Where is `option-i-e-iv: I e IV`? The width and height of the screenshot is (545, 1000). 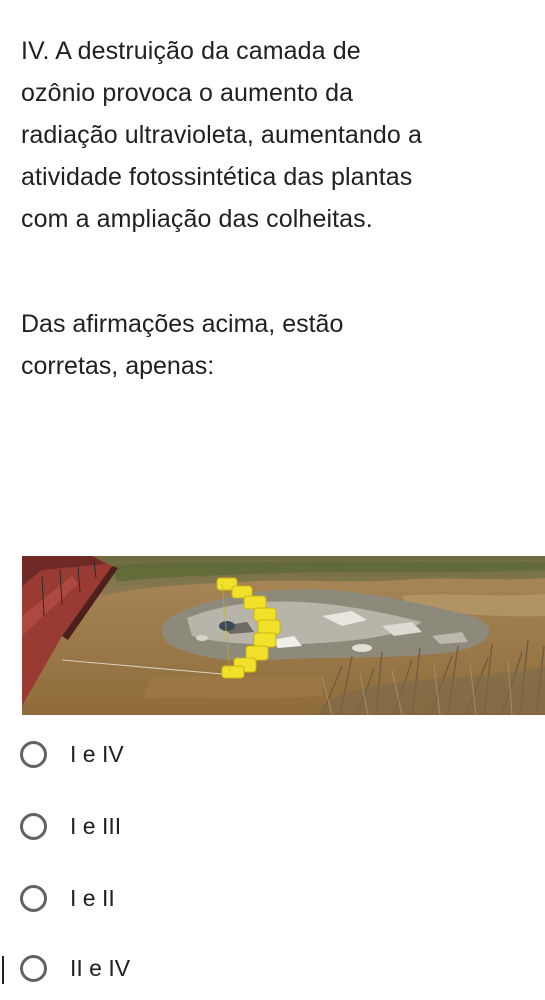
option-i-e-iv: I e IV is located at coordinates (72, 754).